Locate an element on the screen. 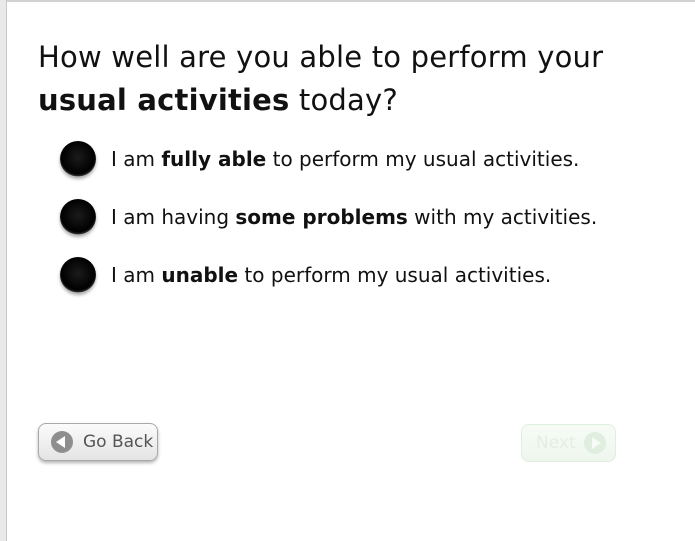 This screenshot has width=695, height=541. option-label-bold: fully able is located at coordinates (214, 159).